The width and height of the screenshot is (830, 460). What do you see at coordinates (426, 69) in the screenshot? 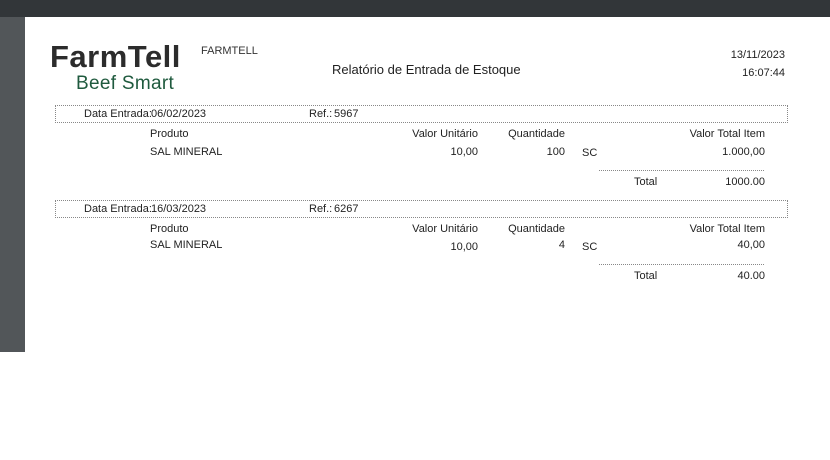
I see `report-title: Relatório de Entrada de Estoque` at bounding box center [426, 69].